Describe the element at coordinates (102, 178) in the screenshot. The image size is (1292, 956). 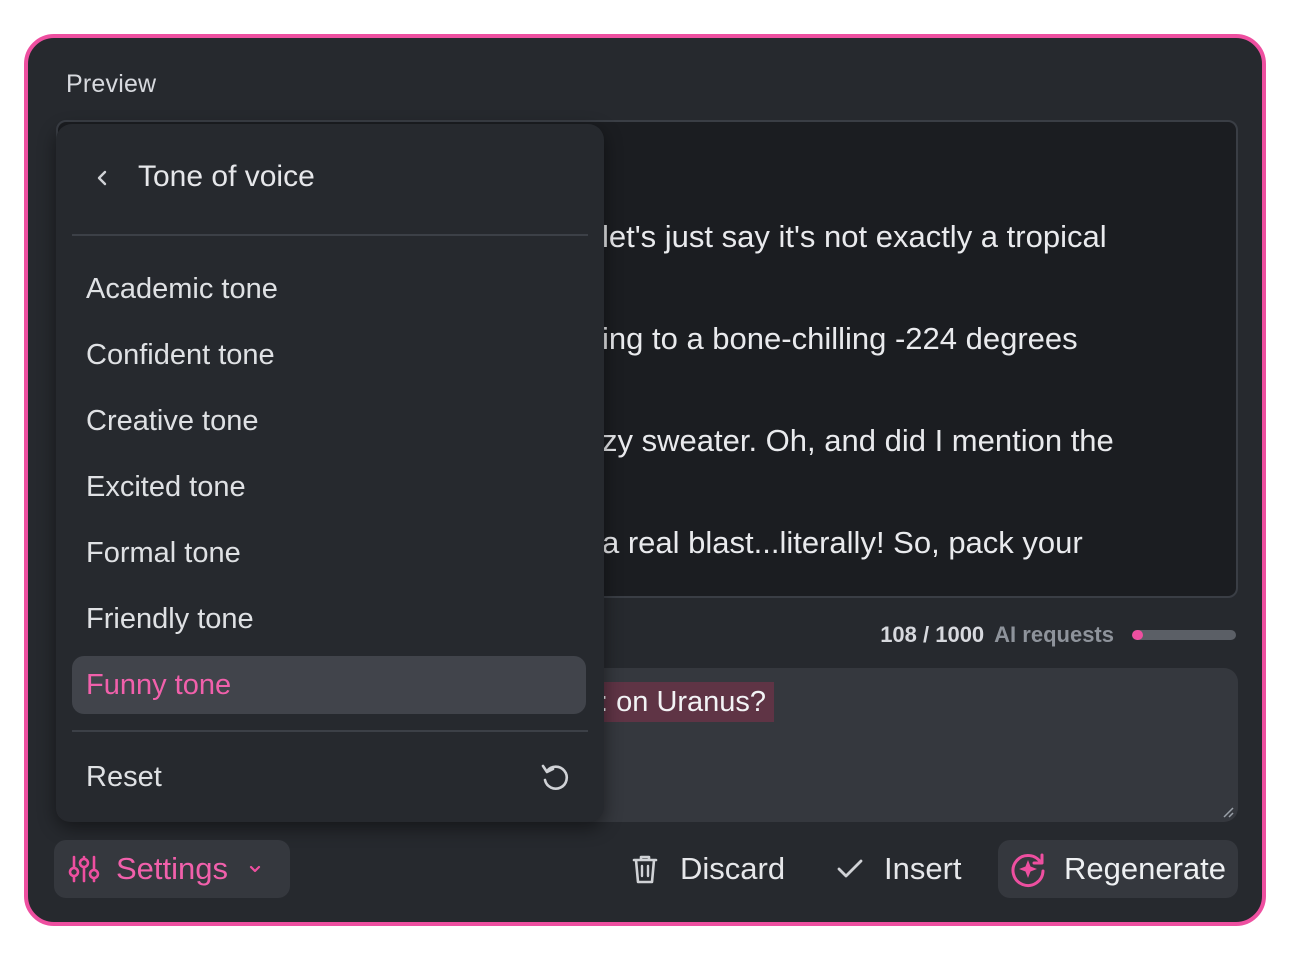
I see `chevron-left-icon` at that location.